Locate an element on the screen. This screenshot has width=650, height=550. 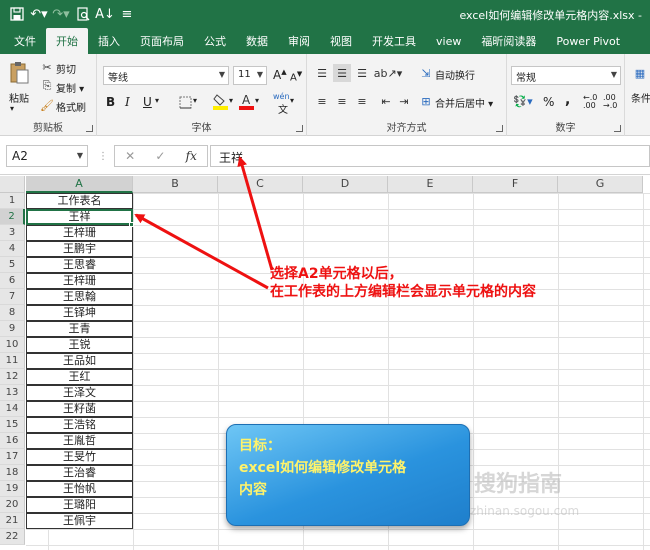
font-name-combo: 等线 ▼ is located at coordinates (166, 75).